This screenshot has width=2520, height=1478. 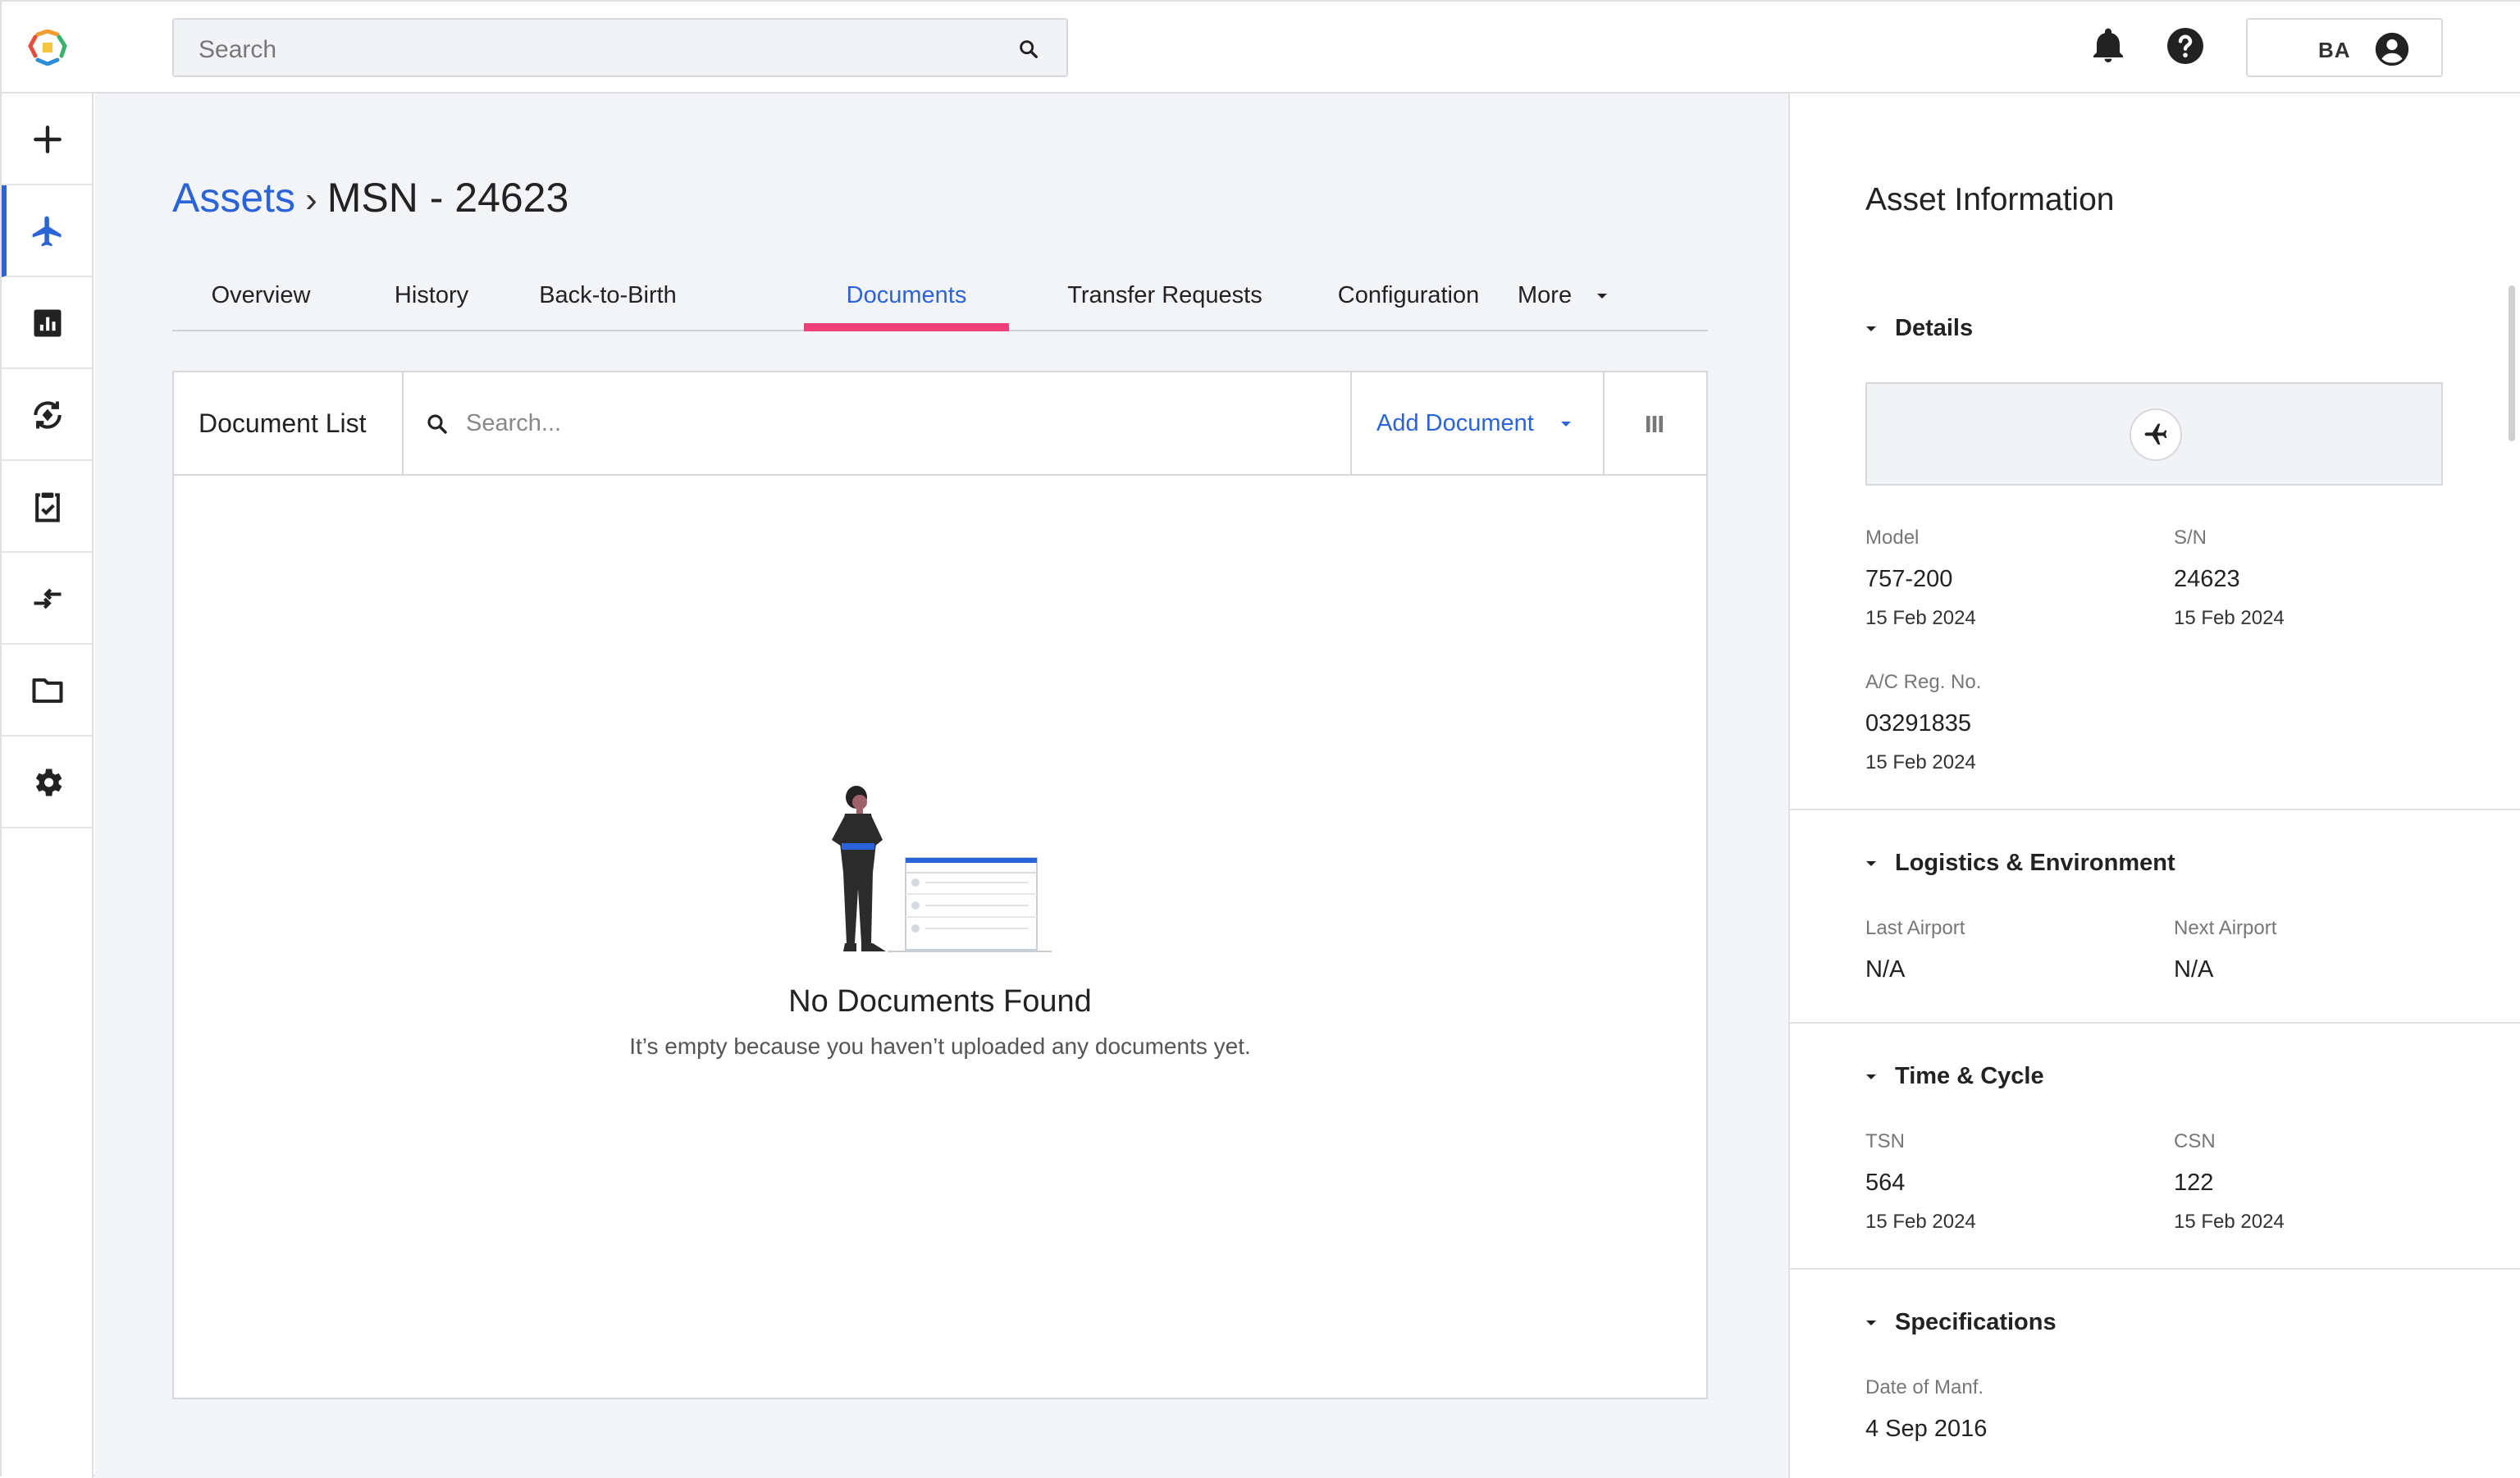 What do you see at coordinates (1920, 1222) in the screenshot?
I see `tsn-date: 15 Feb 2024` at bounding box center [1920, 1222].